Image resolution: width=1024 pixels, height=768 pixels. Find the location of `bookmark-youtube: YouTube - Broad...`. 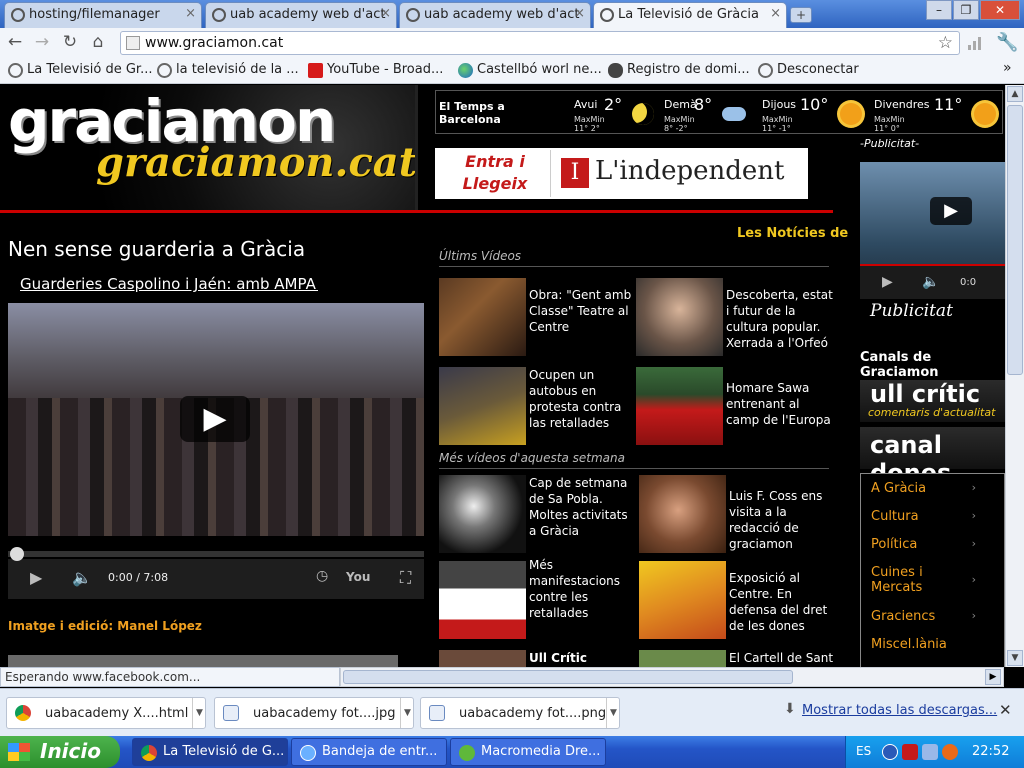

bookmark-youtube: YouTube - Broad... is located at coordinates (375, 70).